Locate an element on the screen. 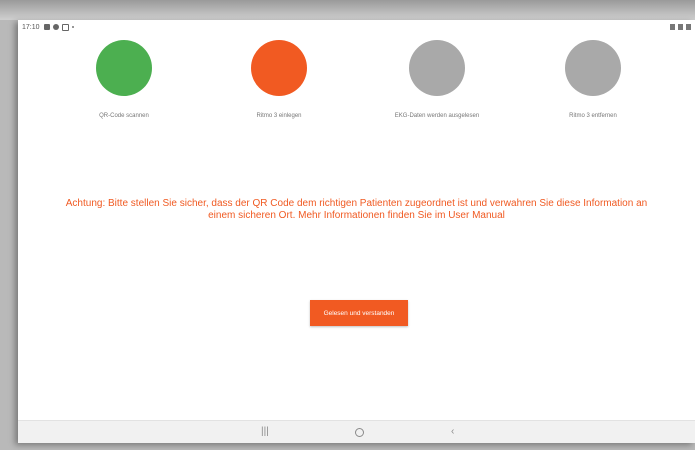 Image resolution: width=695 pixels, height=450 pixels. notification-icons is located at coordinates (58, 27).